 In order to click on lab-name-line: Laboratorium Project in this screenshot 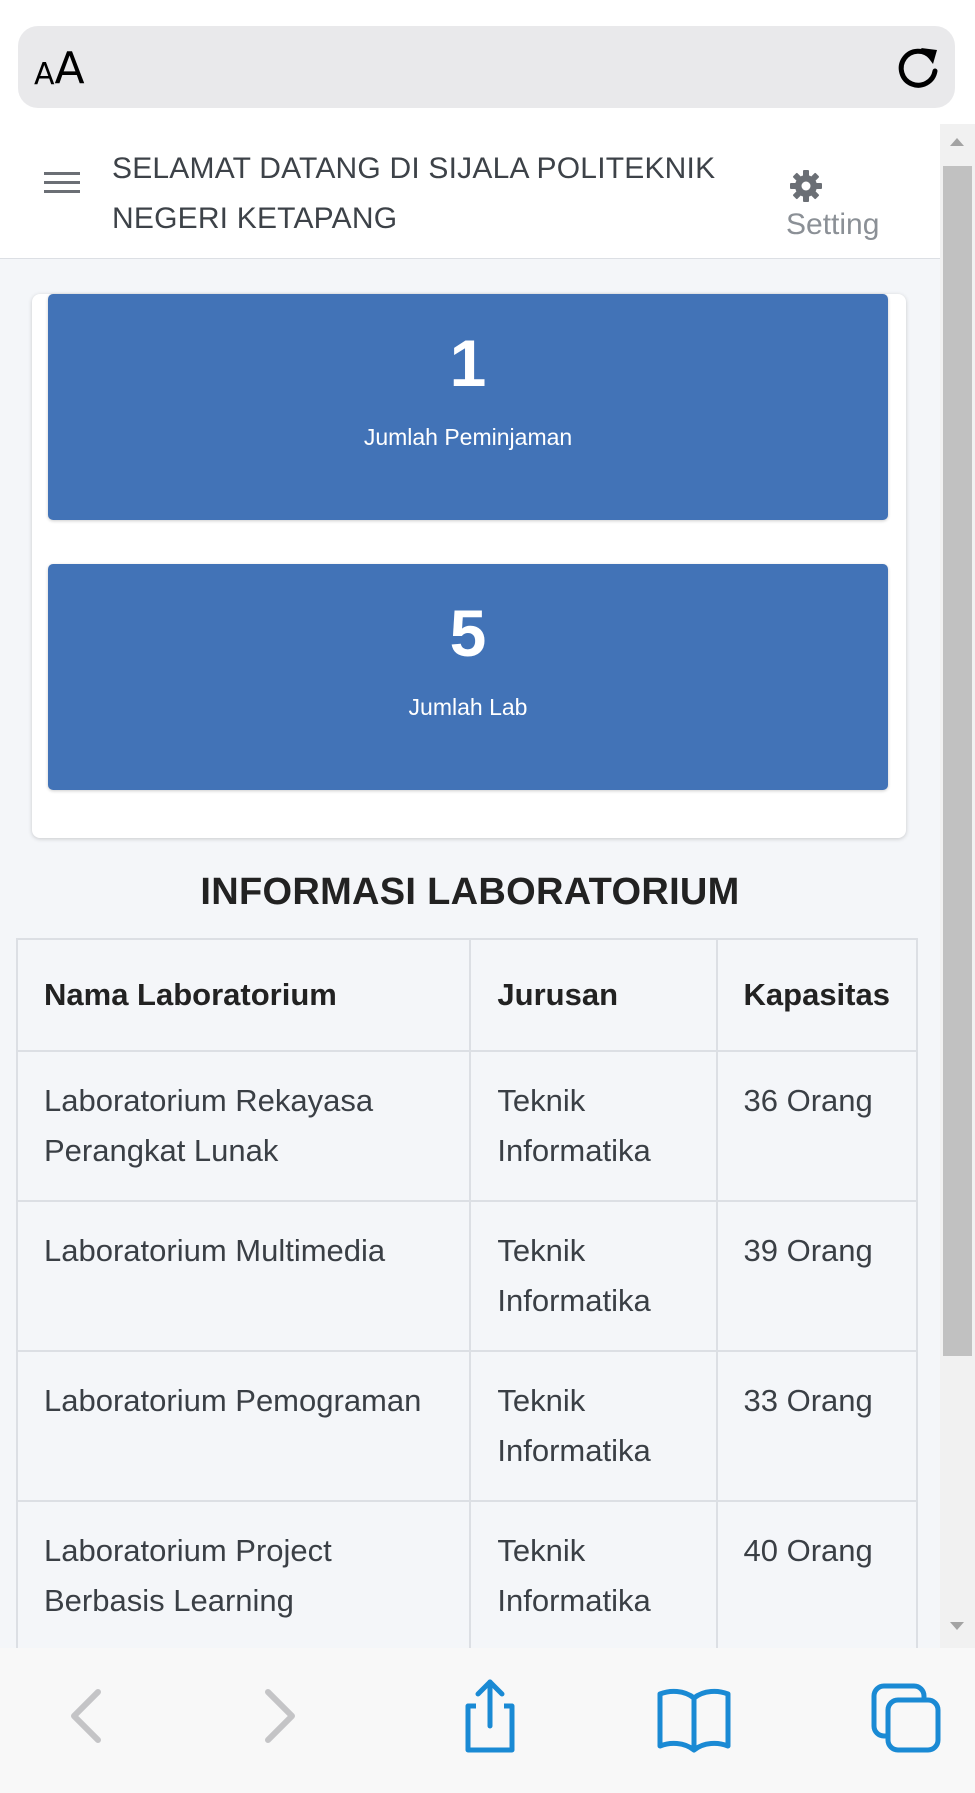, I will do `click(188, 1550)`.